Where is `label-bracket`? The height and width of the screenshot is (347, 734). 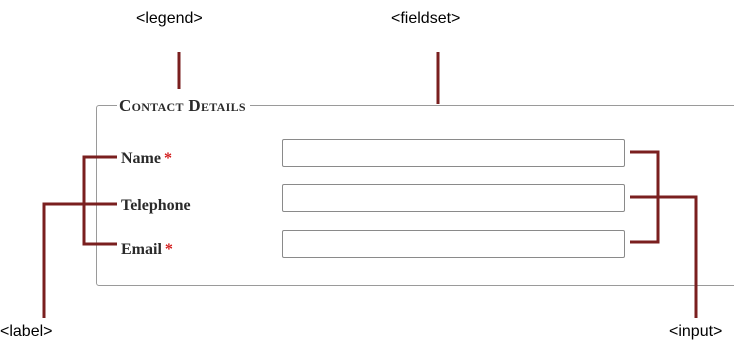
label-bracket is located at coordinates (99, 200).